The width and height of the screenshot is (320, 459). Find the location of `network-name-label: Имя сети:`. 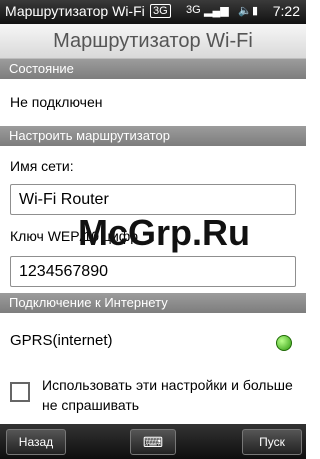

network-name-label: Имя сети: is located at coordinates (42, 166).